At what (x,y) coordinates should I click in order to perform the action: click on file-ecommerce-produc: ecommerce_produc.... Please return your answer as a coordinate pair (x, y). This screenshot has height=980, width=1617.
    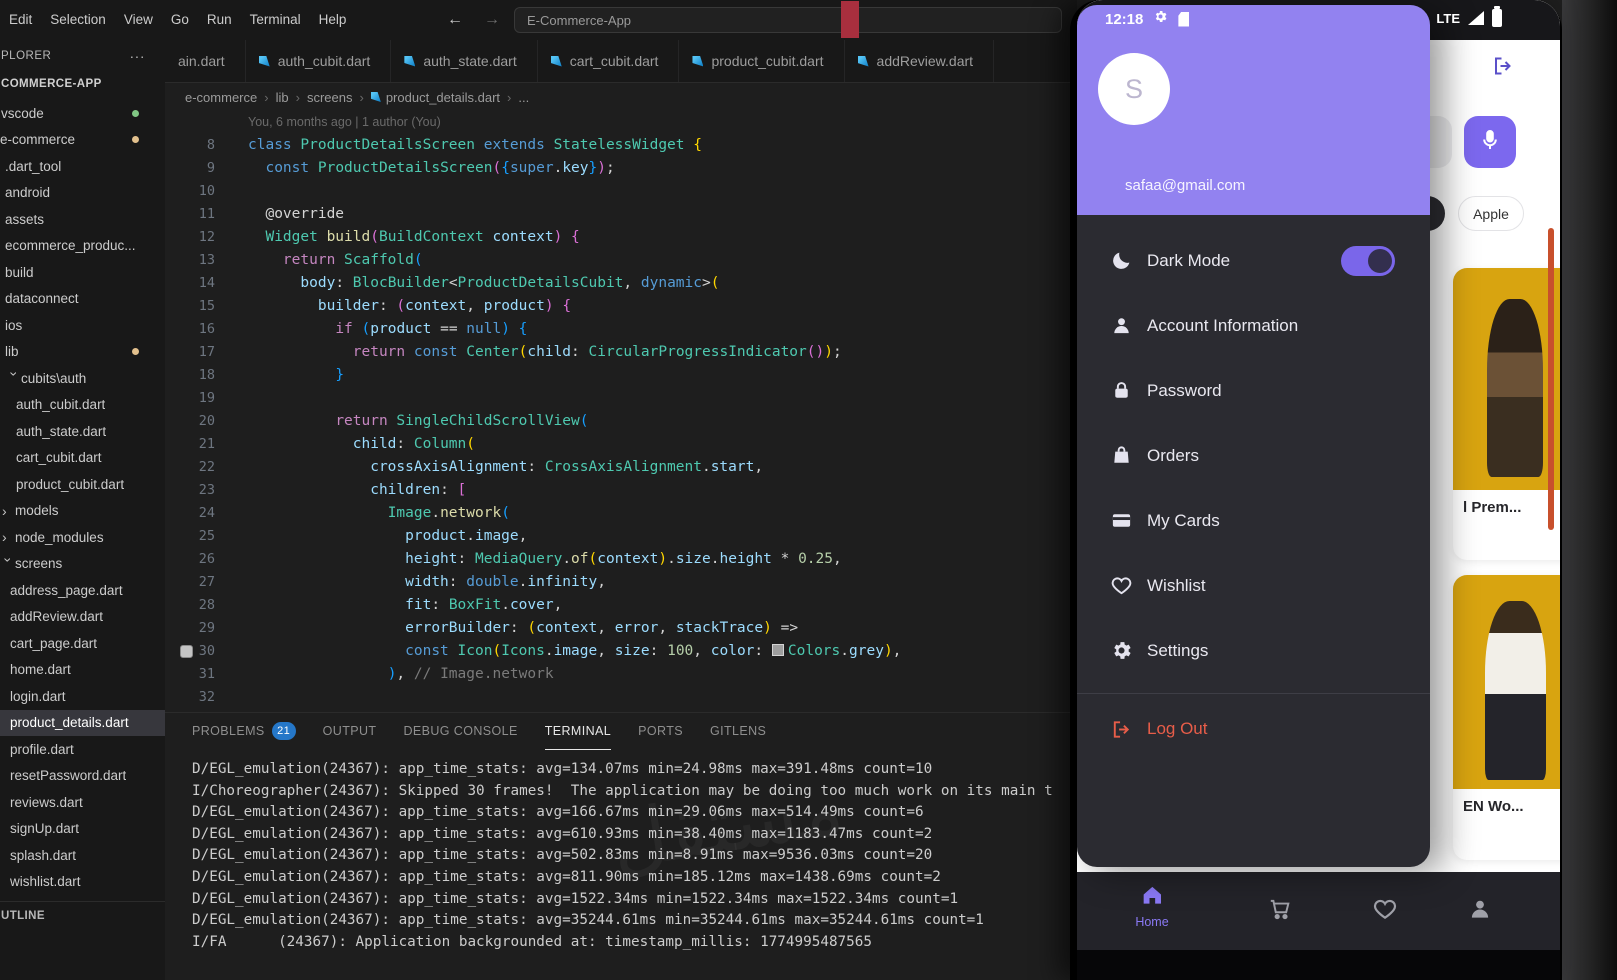
    Looking at the image, I should click on (82, 246).